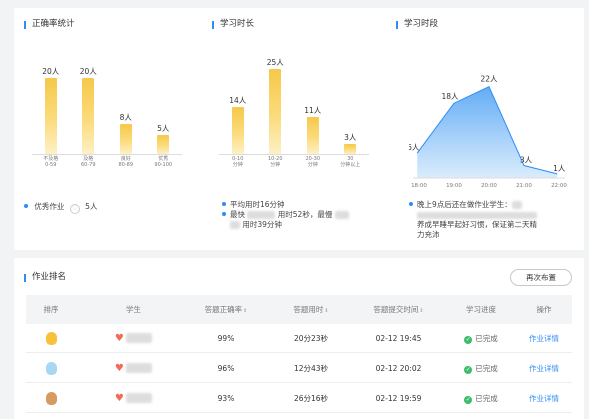  I want to click on col-rank: 排序, so click(51, 309).